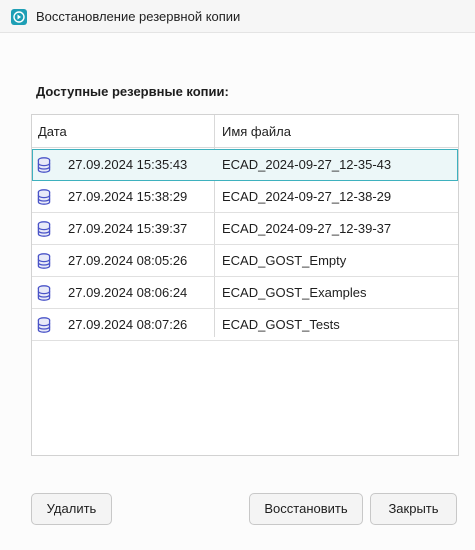 The image size is (475, 550). I want to click on cell-filename: ECAD_GOST_Empty, so click(284, 260).